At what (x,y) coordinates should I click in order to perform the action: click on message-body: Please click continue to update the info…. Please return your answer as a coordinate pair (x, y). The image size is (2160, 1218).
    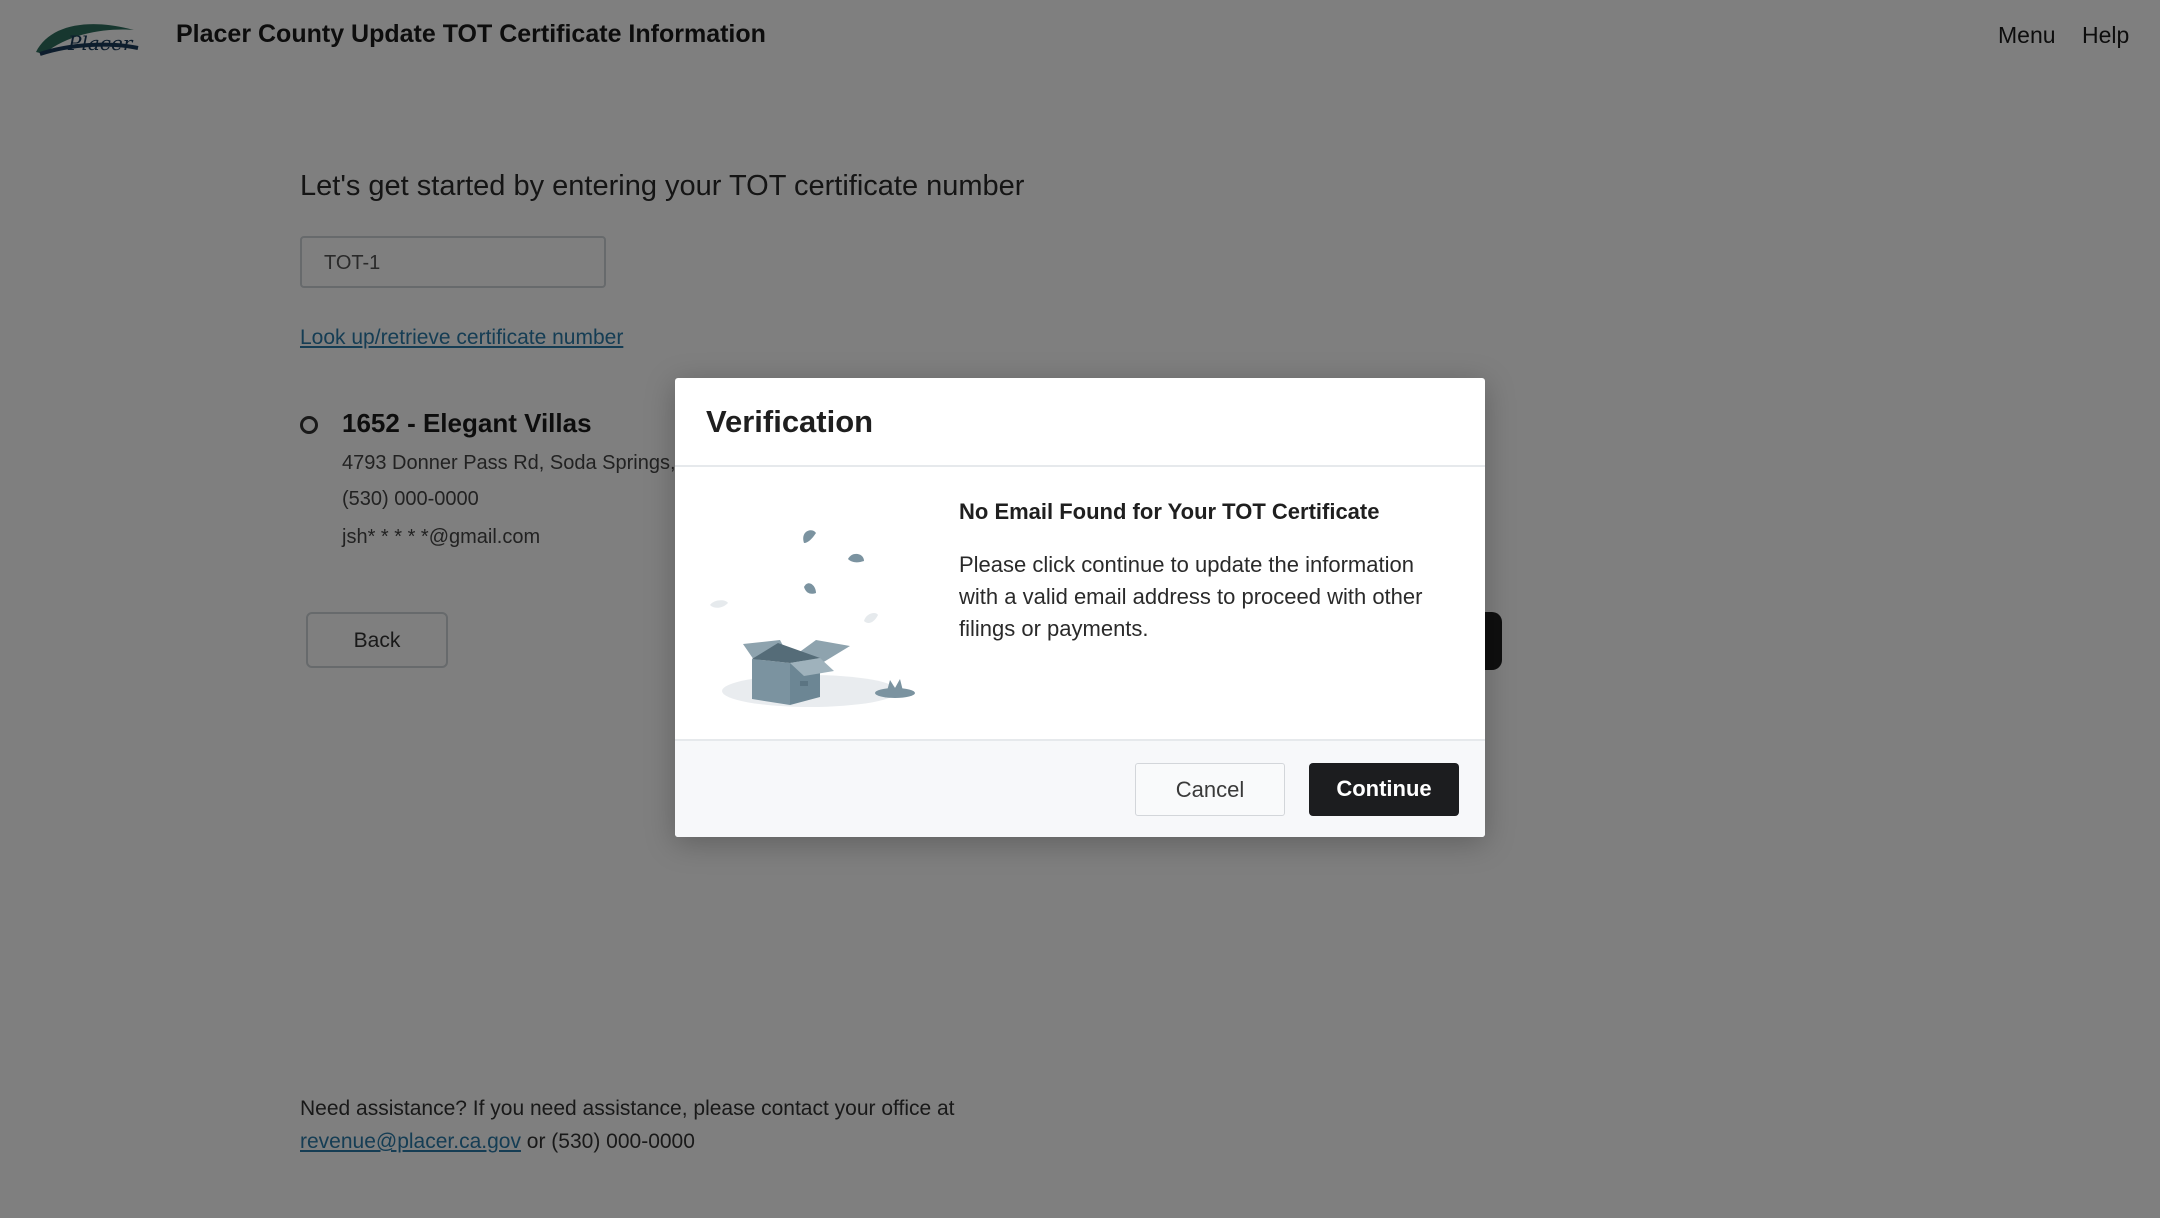
    Looking at the image, I should click on (1191, 596).